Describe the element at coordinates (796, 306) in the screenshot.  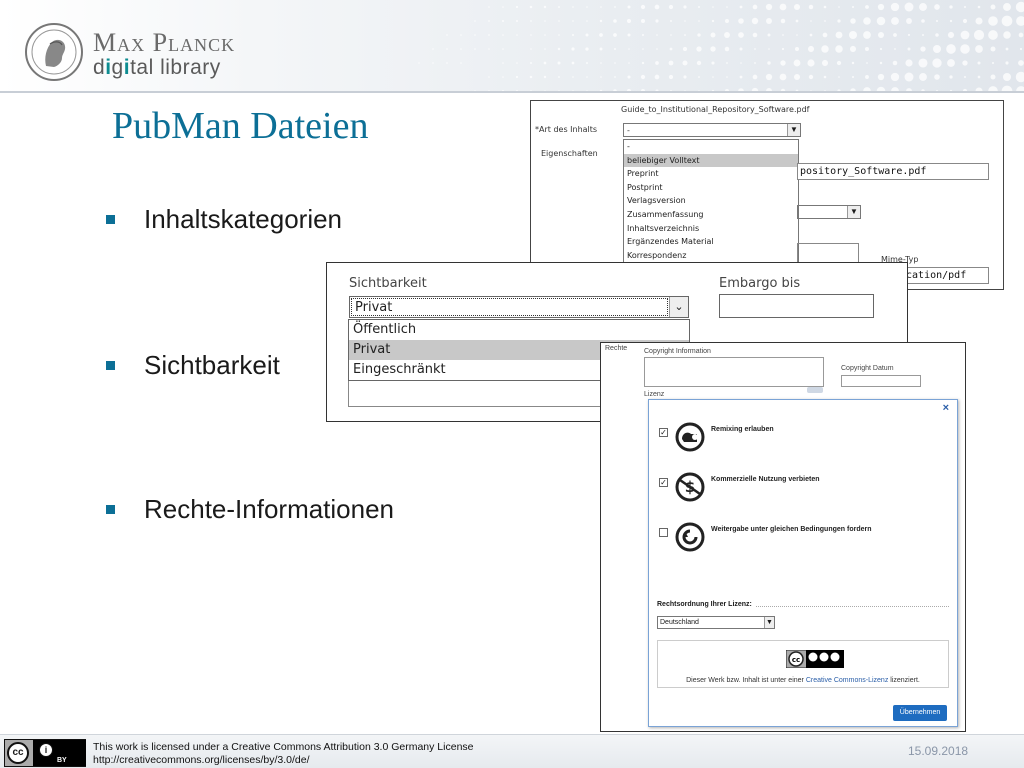
I see `embargo-date-field` at that location.